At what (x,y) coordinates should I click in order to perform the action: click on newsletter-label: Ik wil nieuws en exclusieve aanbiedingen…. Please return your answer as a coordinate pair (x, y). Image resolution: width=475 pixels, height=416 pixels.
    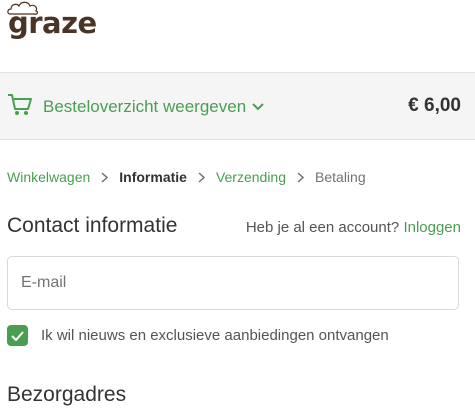
    Looking at the image, I should click on (215, 335).